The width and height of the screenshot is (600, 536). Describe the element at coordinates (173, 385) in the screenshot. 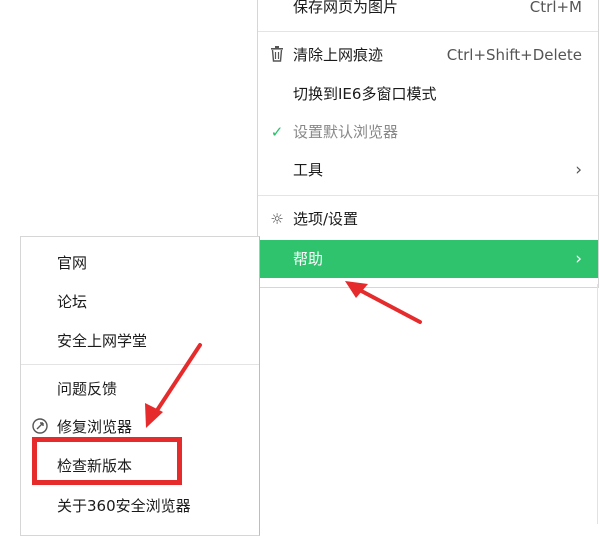

I see `annotation-arrow-check-update` at that location.